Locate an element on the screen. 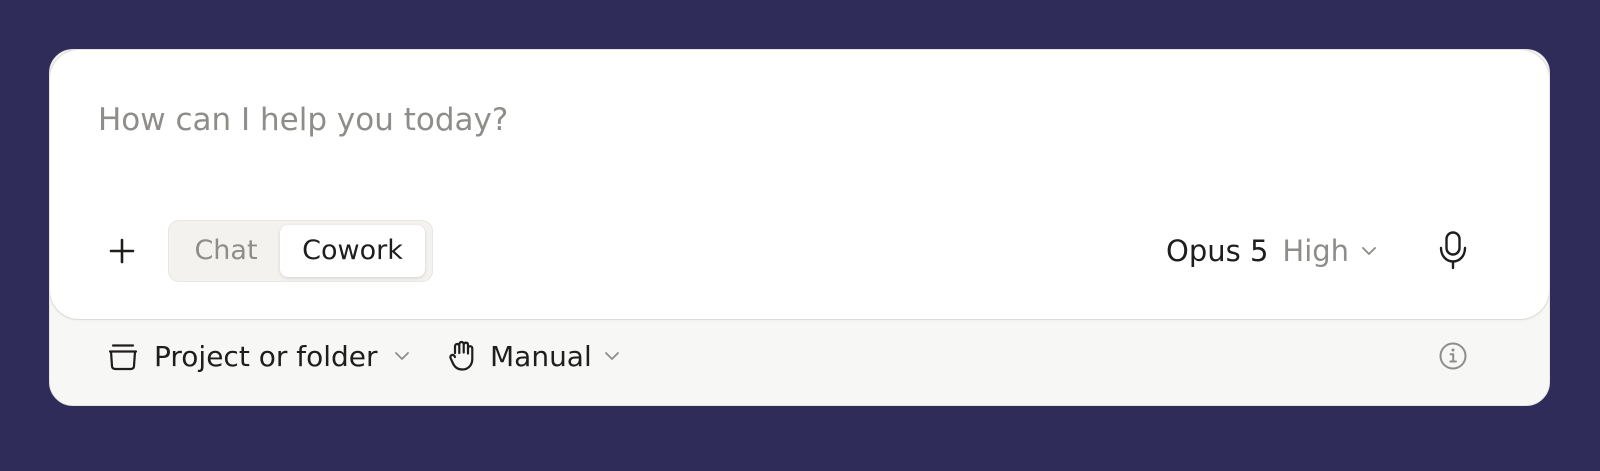  mode-toggle: Chat Cowork is located at coordinates (300, 251).